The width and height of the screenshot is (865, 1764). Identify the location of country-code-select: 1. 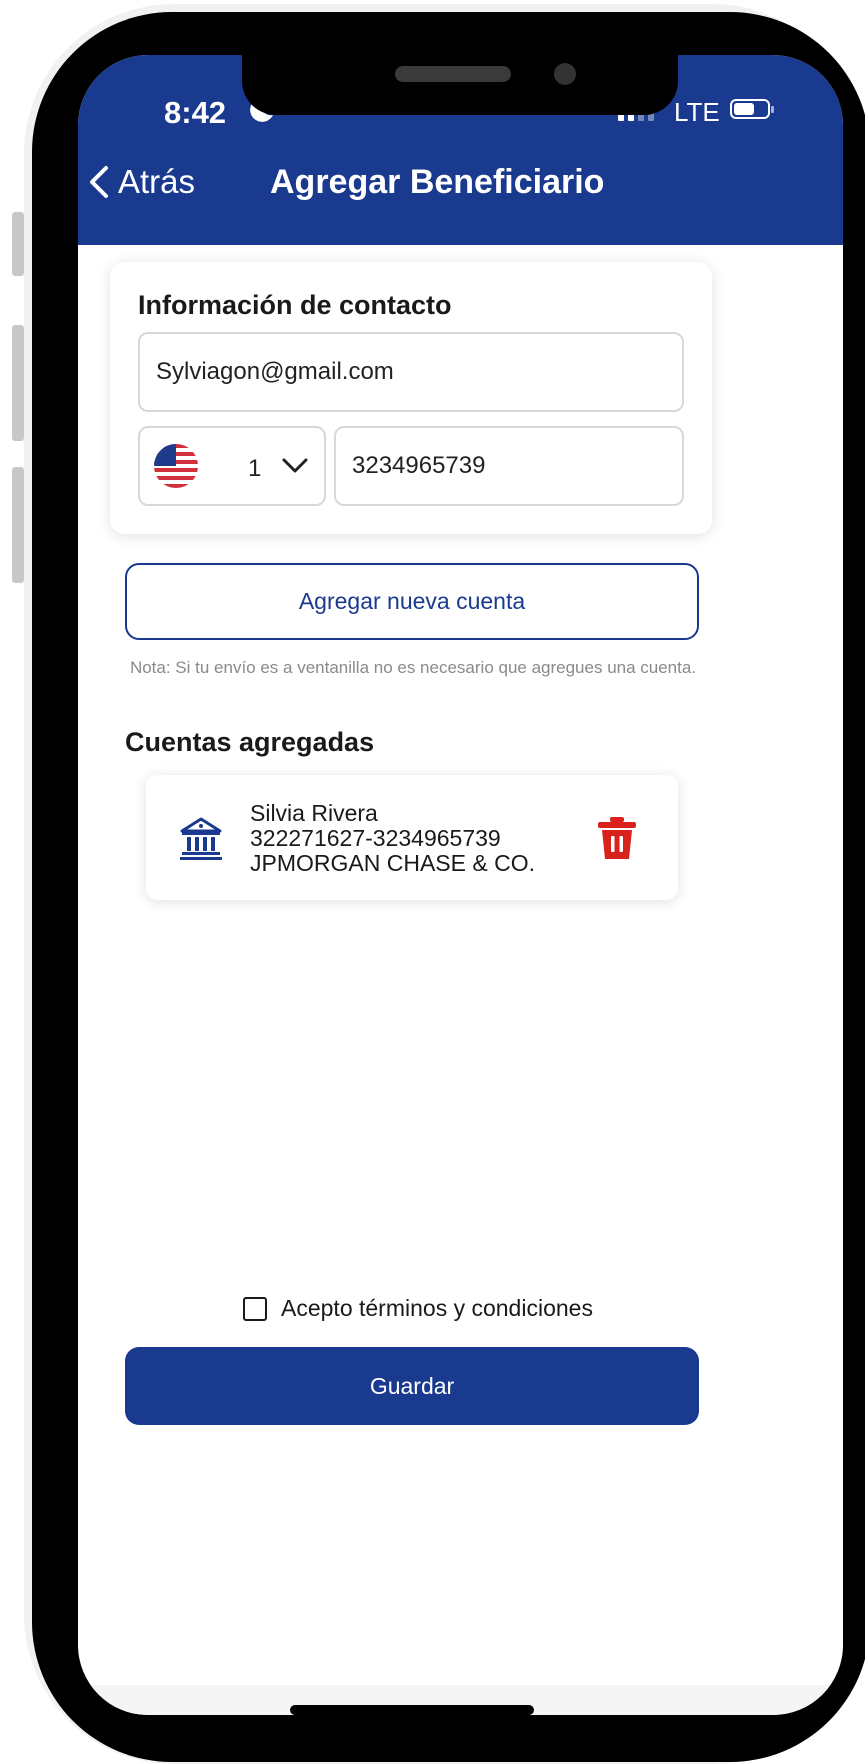
(232, 466).